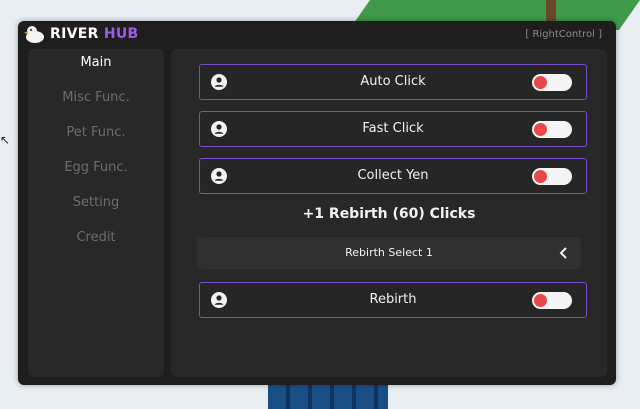 The height and width of the screenshot is (409, 640). I want to click on rebirth-info-label: +1 Rebirth (60) Clicks, so click(389, 214).